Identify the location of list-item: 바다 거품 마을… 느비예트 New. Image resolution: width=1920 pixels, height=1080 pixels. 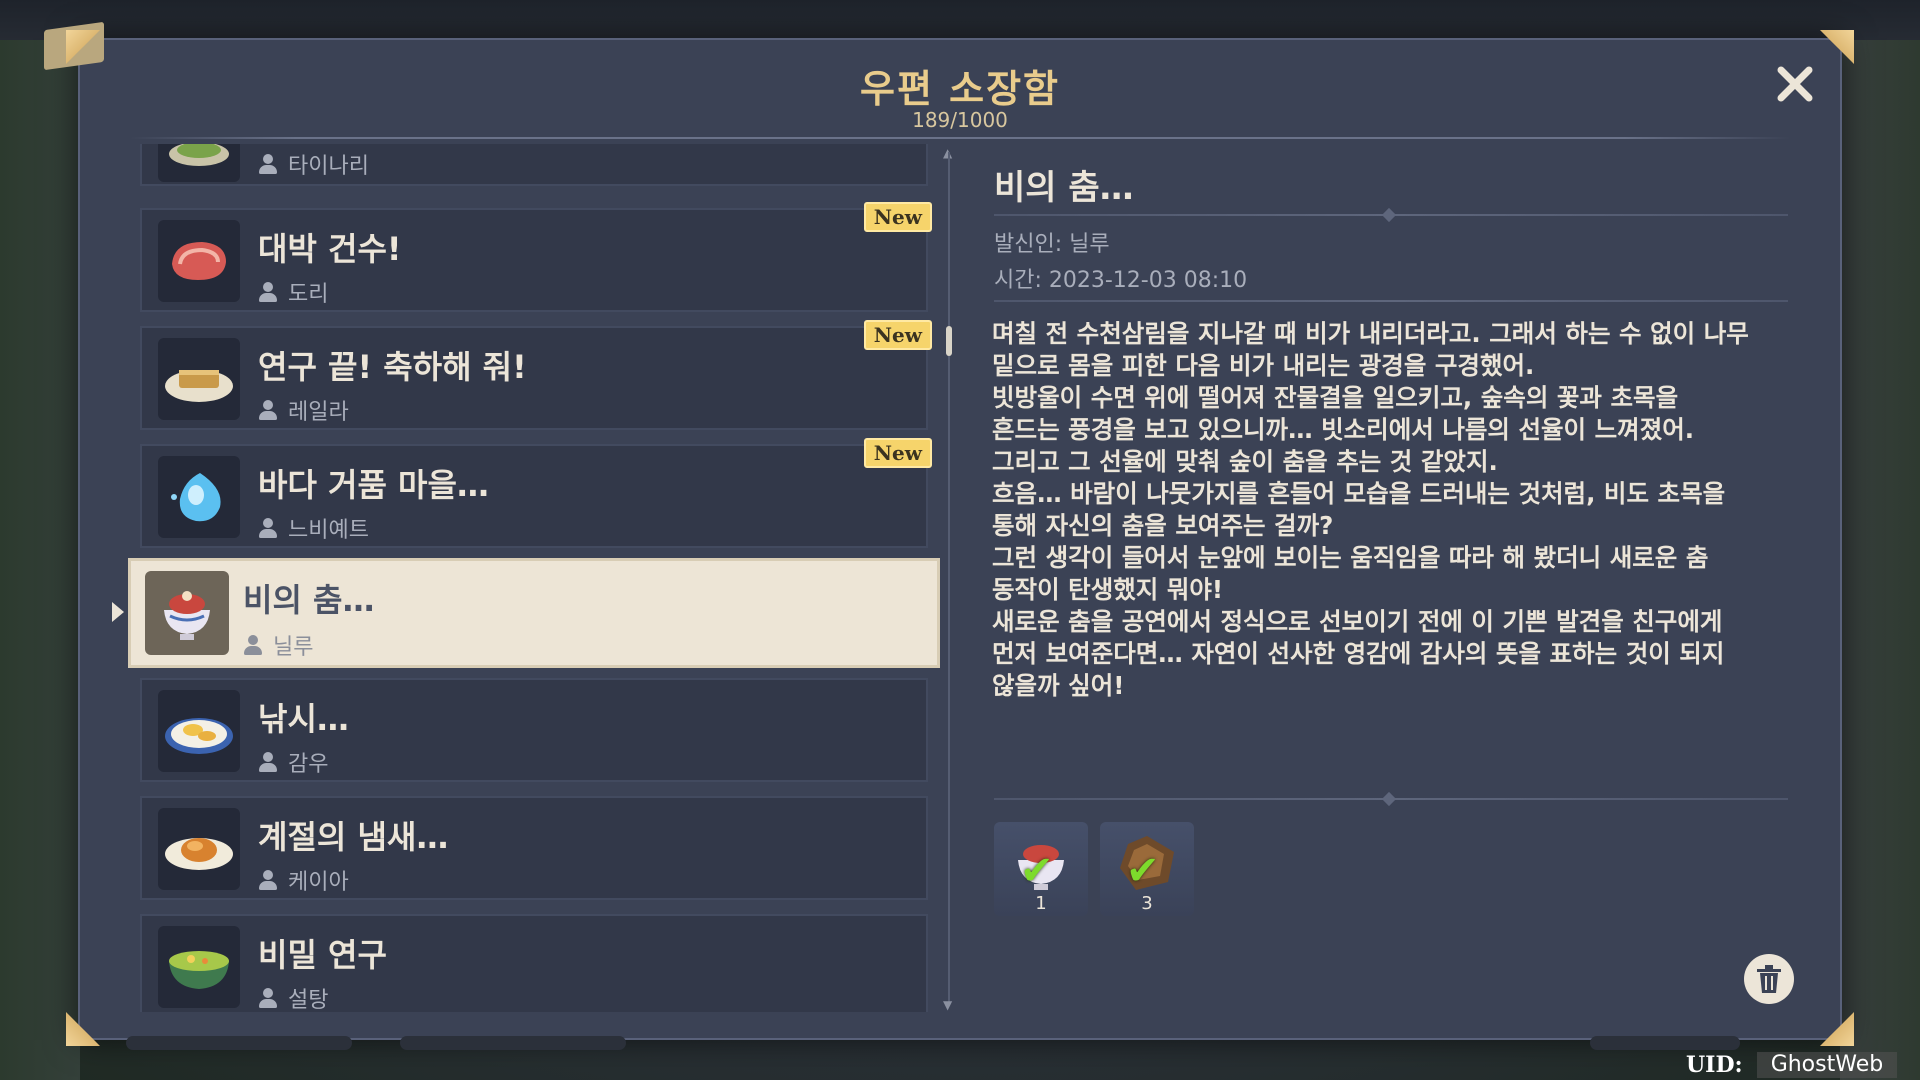
(536, 493).